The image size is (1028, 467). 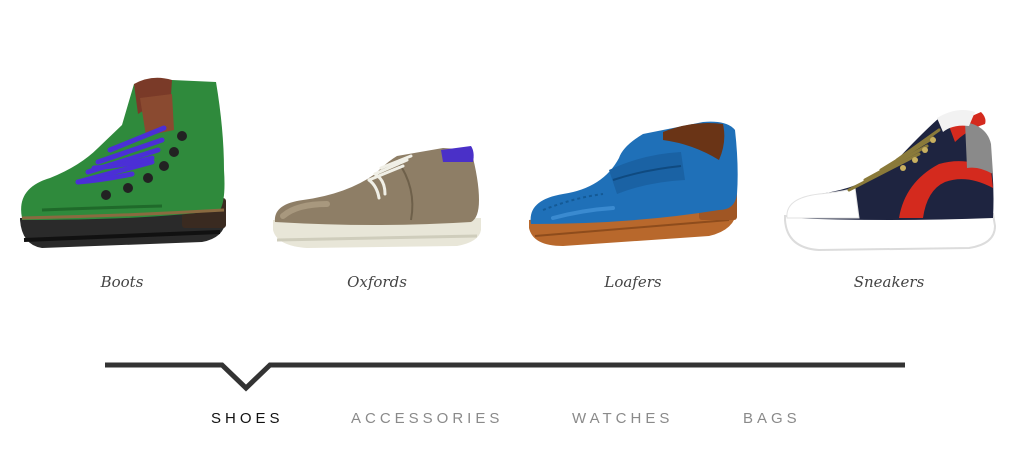 What do you see at coordinates (123, 162) in the screenshot?
I see `boot-icon` at bounding box center [123, 162].